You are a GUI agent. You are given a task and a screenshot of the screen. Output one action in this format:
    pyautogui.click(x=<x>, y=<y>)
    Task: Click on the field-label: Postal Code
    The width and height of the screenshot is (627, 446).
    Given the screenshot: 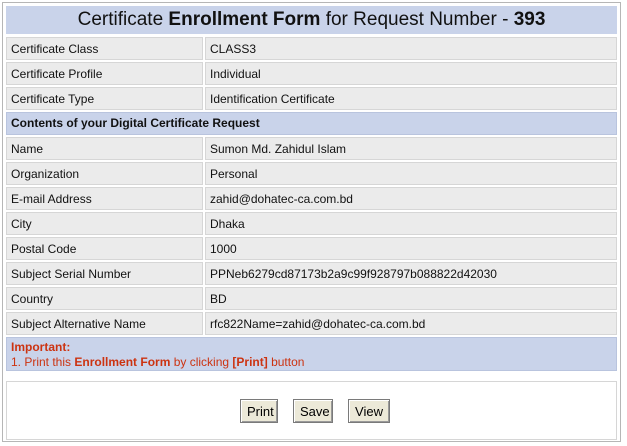 What is the action you would take?
    pyautogui.click(x=104, y=248)
    